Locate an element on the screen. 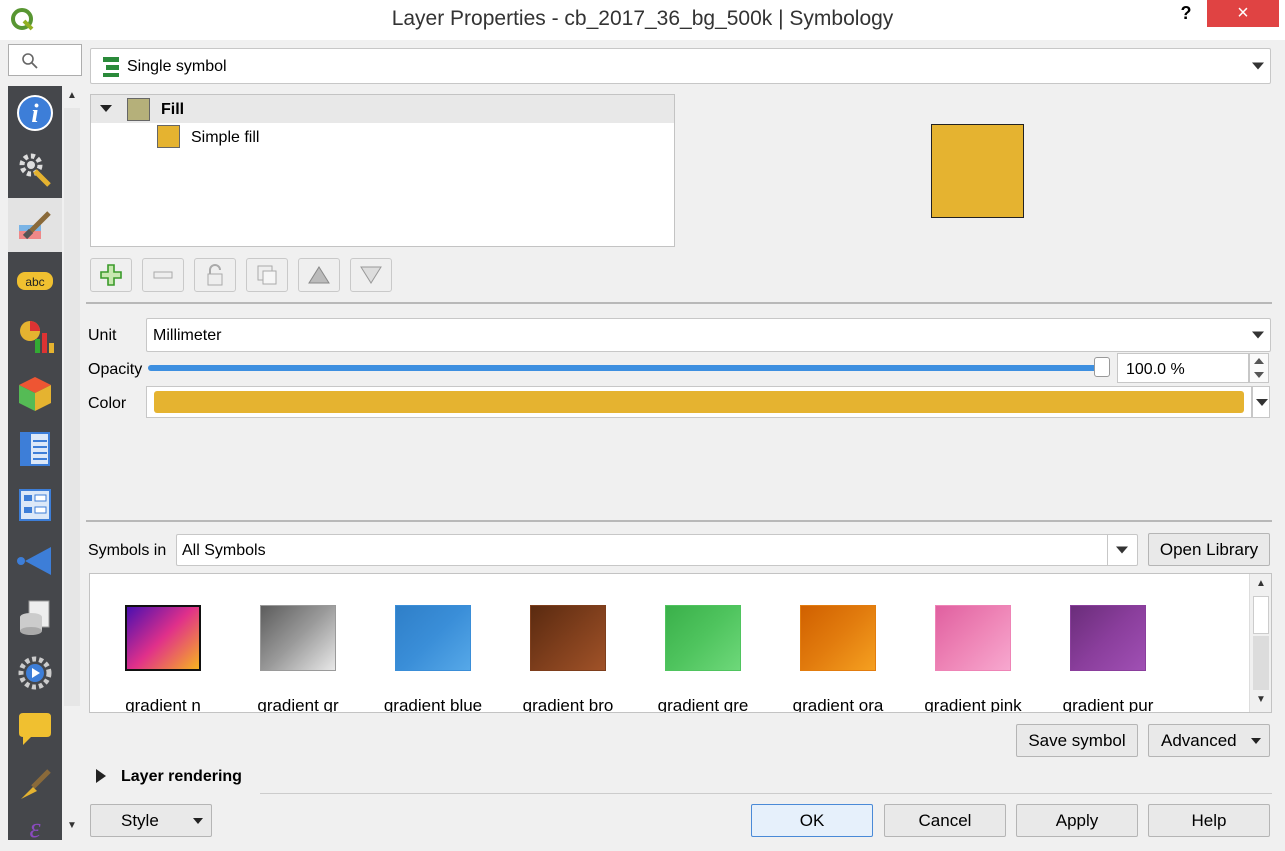  help-button: Help is located at coordinates (1209, 820).